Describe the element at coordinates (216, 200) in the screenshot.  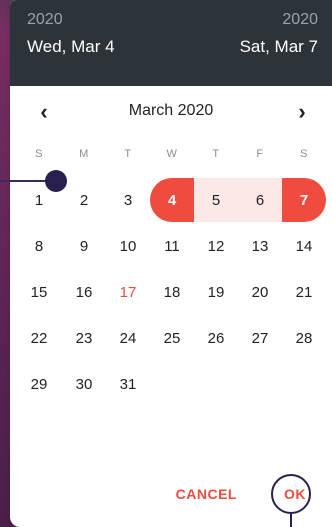
I see `day-cell: 5` at that location.